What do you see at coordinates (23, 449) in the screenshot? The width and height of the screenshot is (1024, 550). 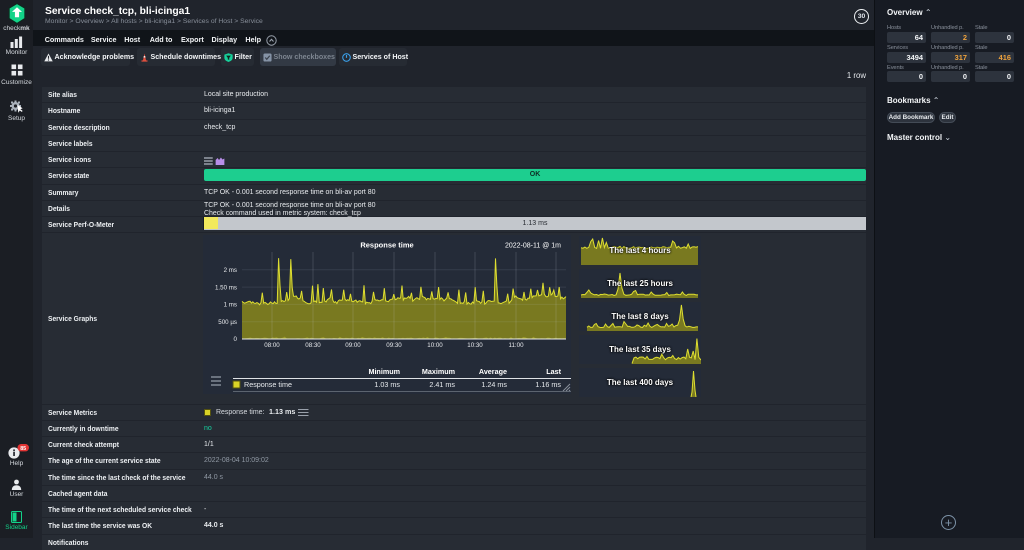 I see `svg-text: 85` at bounding box center [23, 449].